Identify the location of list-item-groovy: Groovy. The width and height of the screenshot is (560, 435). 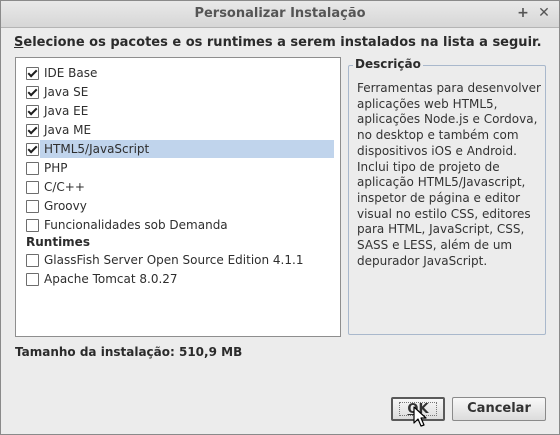
(177, 206).